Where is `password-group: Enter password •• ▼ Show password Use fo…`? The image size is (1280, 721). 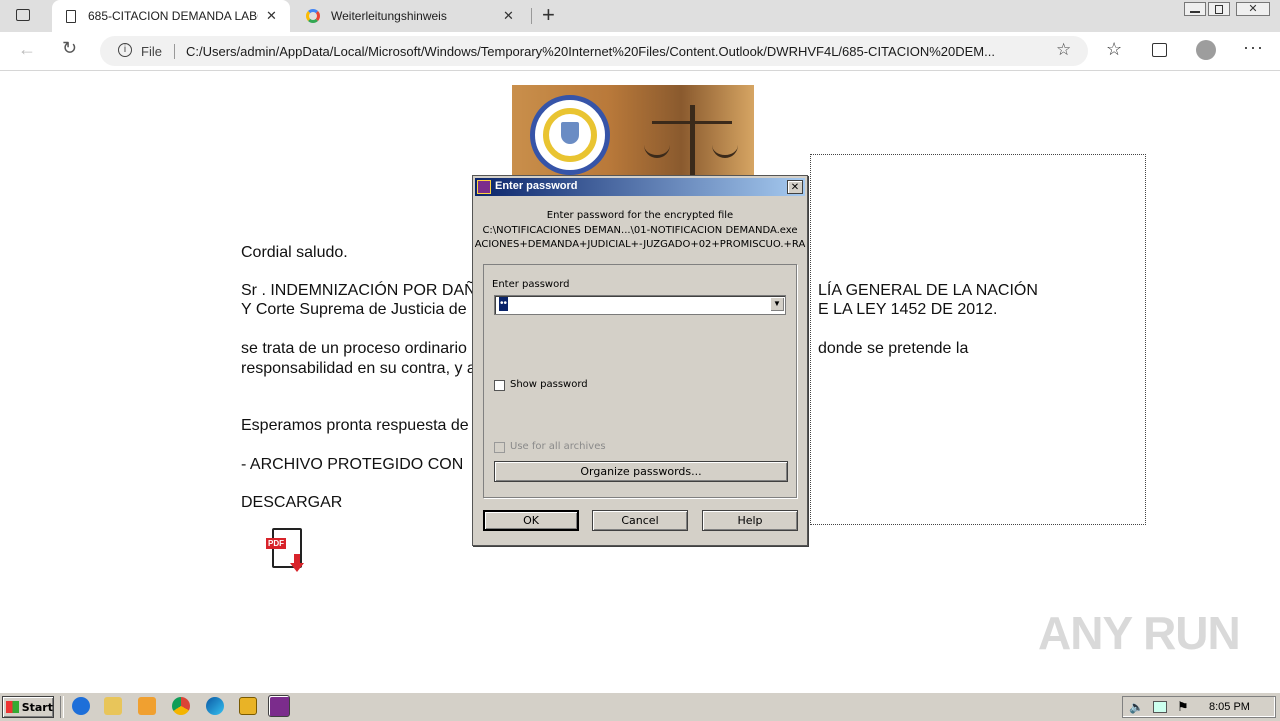
password-group: Enter password •• ▼ Show password Use fo… is located at coordinates (640, 381).